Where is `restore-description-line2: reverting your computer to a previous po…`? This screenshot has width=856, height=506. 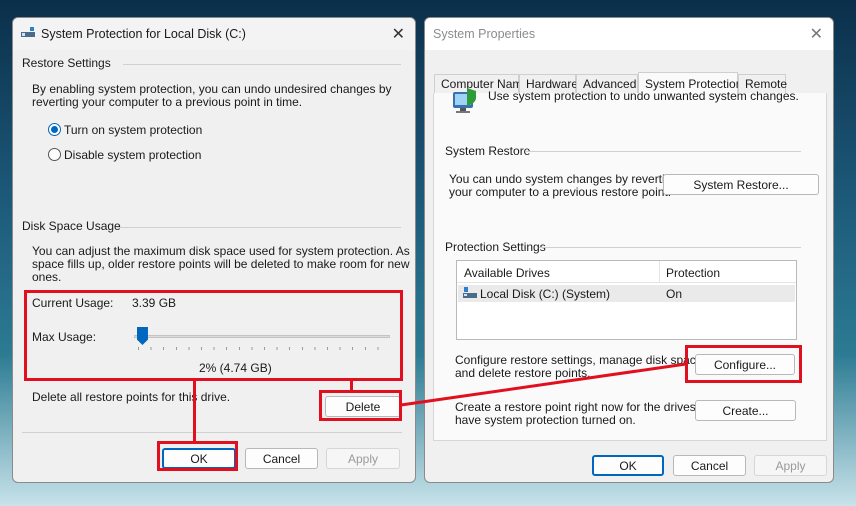
restore-description-line2: reverting your computer to a previous po… is located at coordinates (167, 102).